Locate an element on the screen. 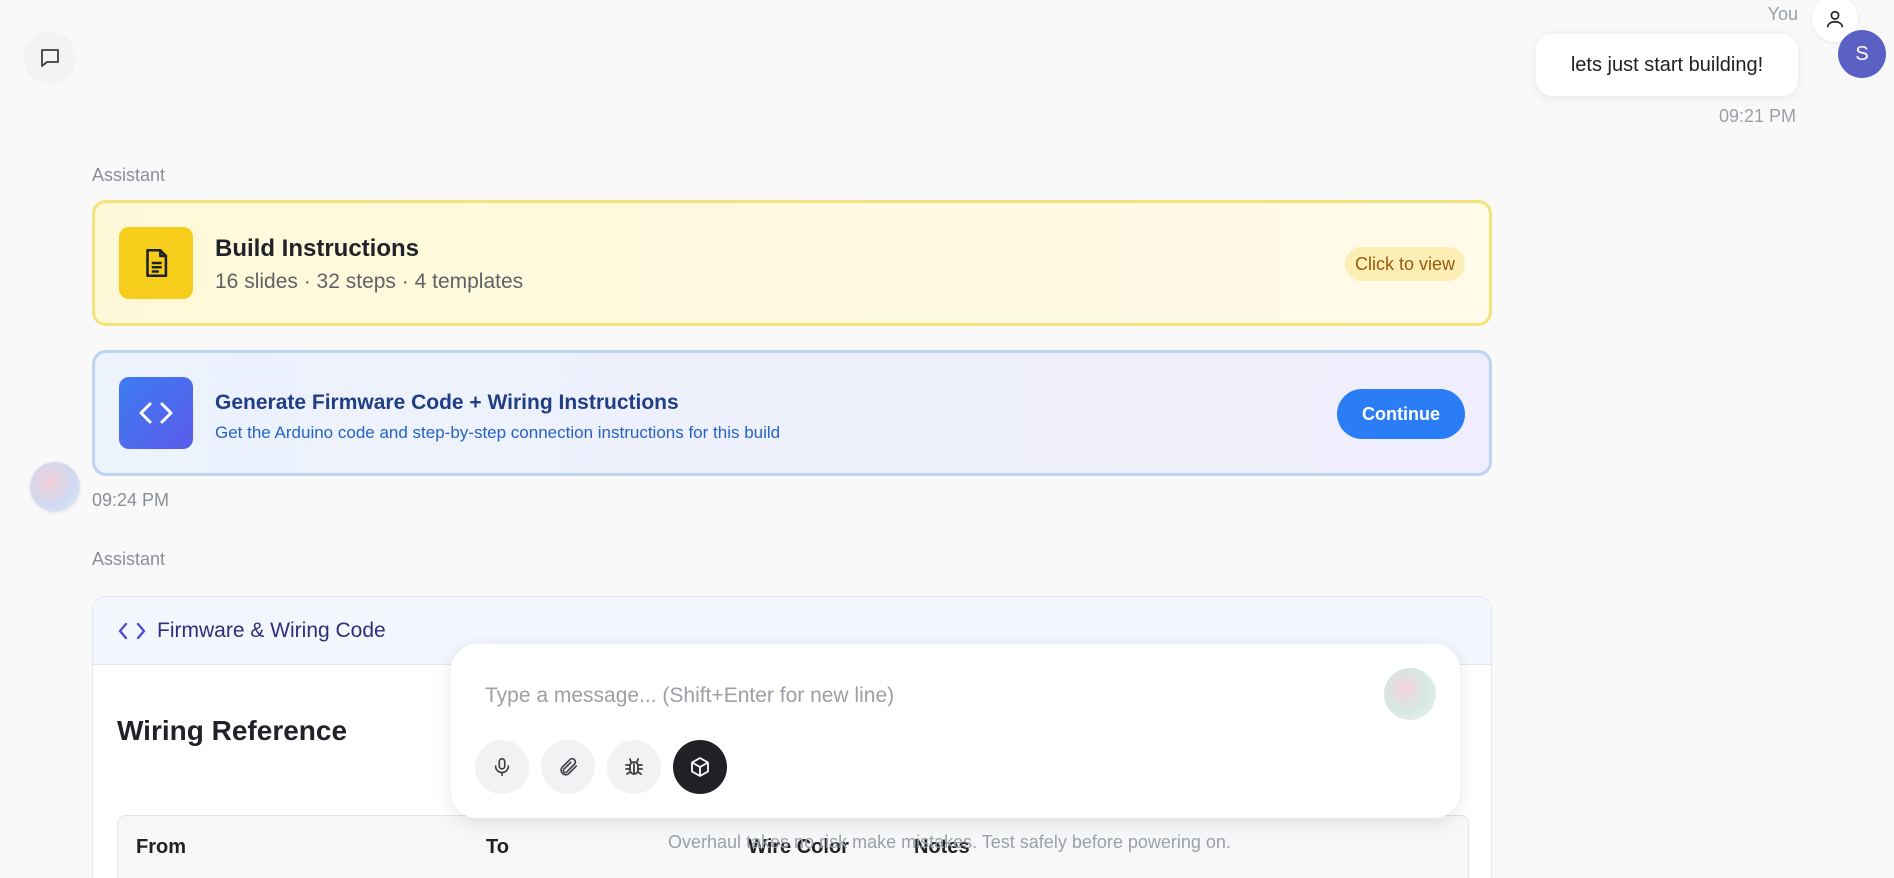 This screenshot has width=1894, height=878. assistant-label-2: Assistant is located at coordinates (129, 559).